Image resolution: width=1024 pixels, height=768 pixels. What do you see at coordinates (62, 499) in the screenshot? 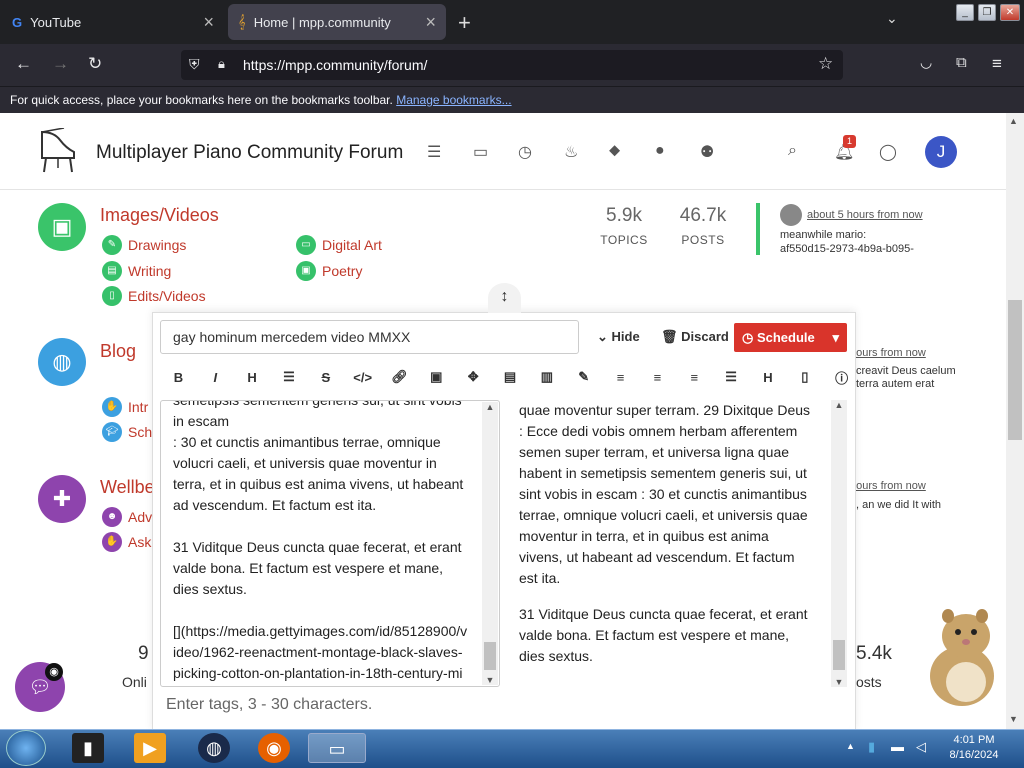
I see `medkit-icon: ✚` at bounding box center [62, 499].